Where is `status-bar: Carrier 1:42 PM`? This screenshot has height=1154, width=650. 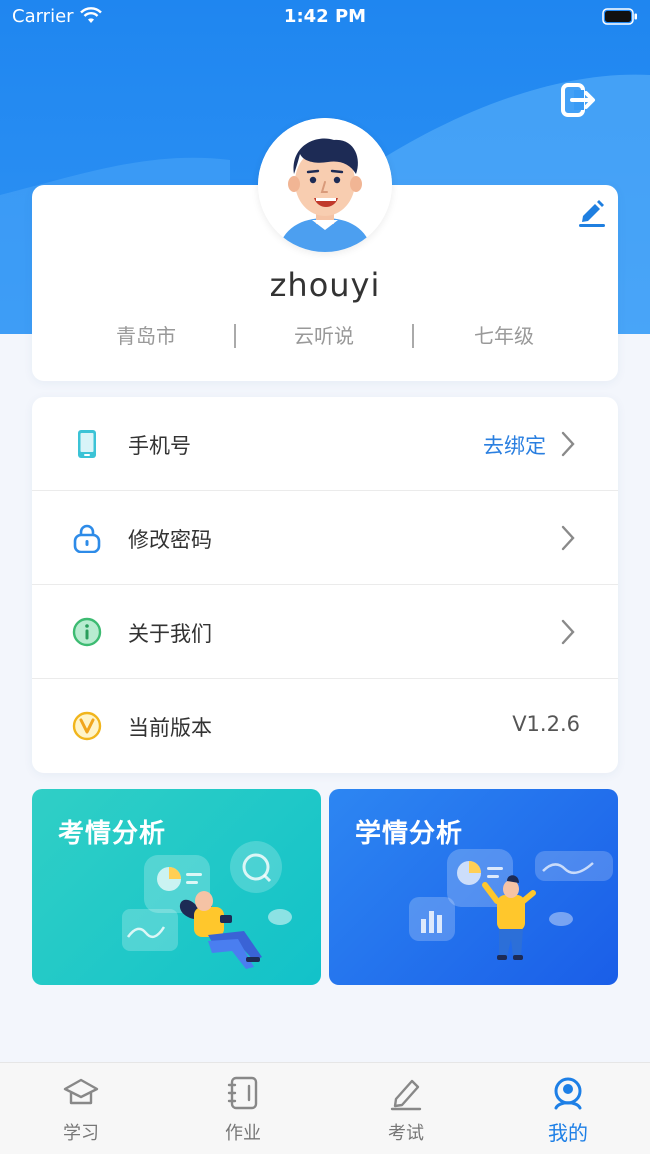
status-bar: Carrier 1:42 PM is located at coordinates (325, 17).